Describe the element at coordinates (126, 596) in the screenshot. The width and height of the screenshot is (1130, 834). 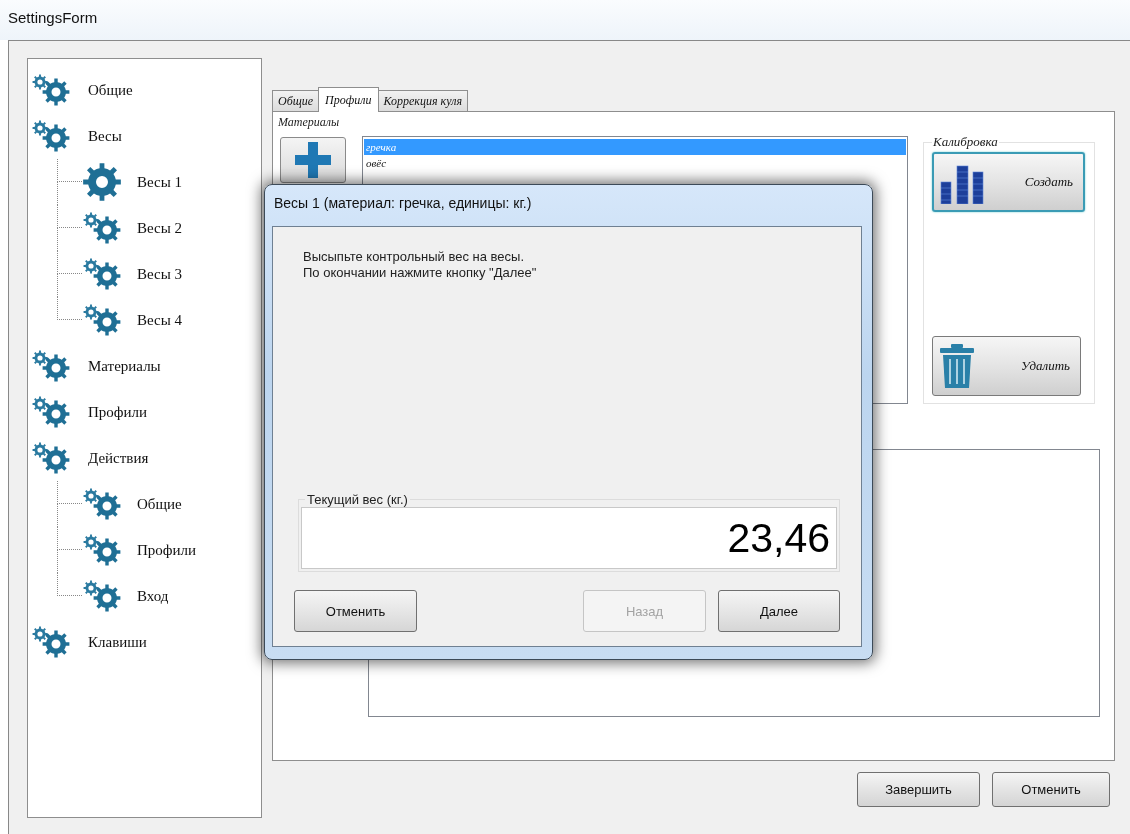
I see `tree-item: Вход` at that location.